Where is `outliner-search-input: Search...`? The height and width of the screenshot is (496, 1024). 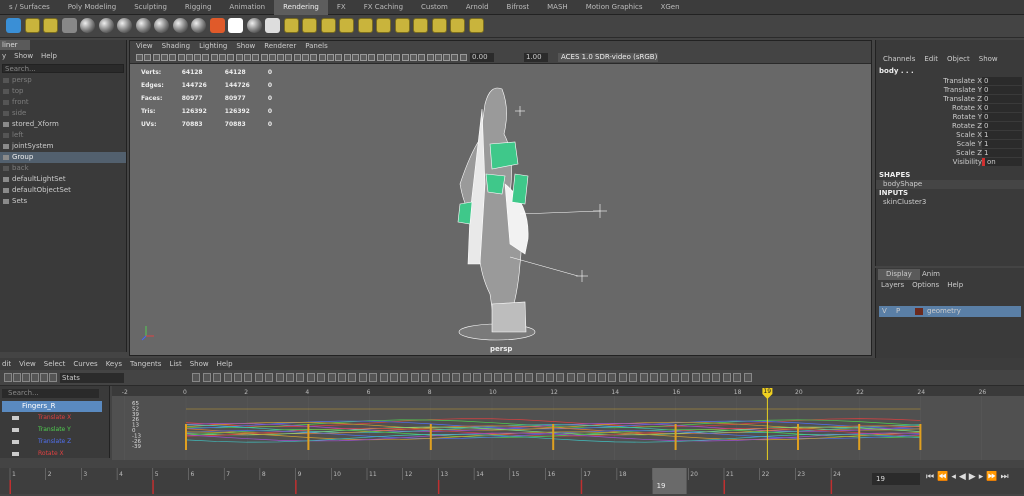 outliner-search-input: Search... is located at coordinates (63, 68).